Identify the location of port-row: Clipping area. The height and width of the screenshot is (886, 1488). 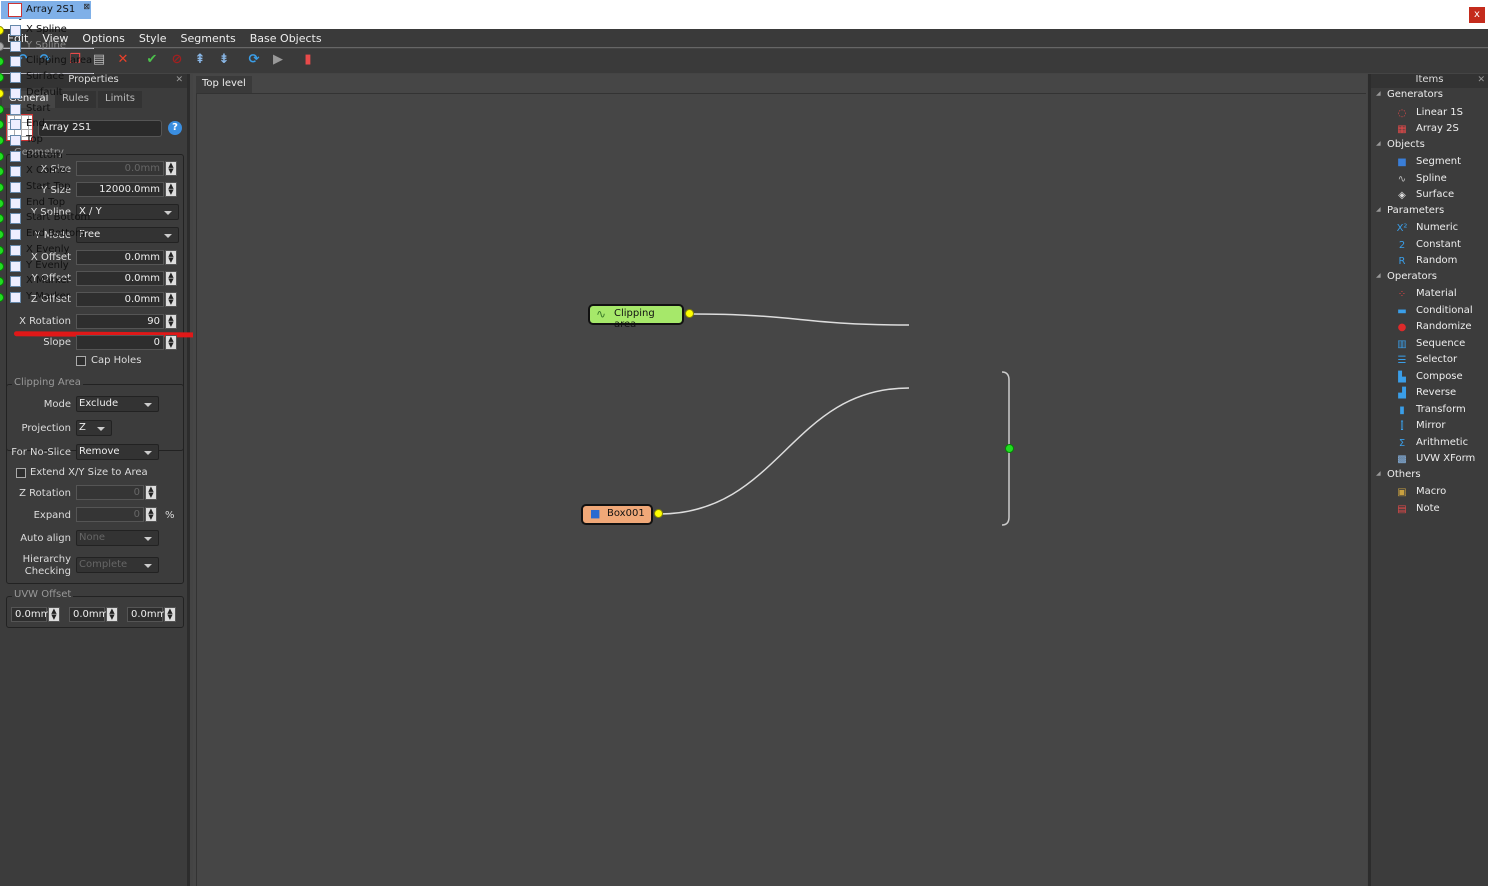
(59, 60).